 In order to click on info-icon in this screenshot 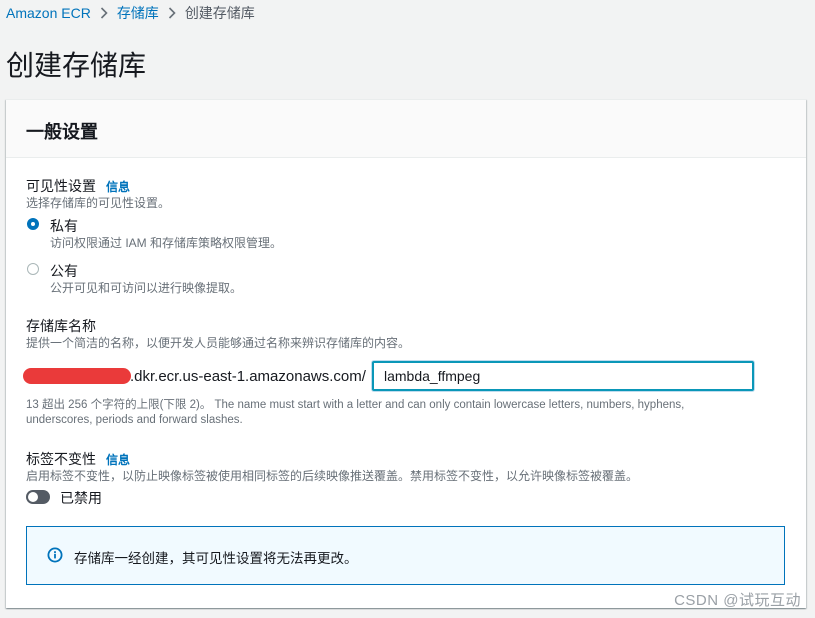, I will do `click(55, 555)`.